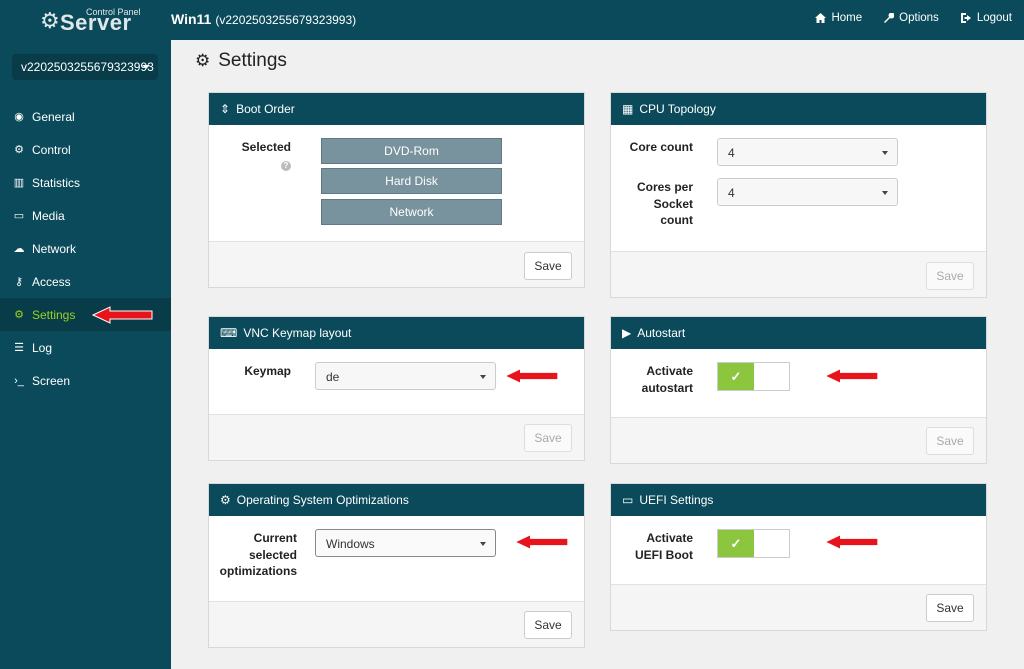 This screenshot has height=669, width=1024. I want to click on key-icon: ⚷, so click(19, 282).